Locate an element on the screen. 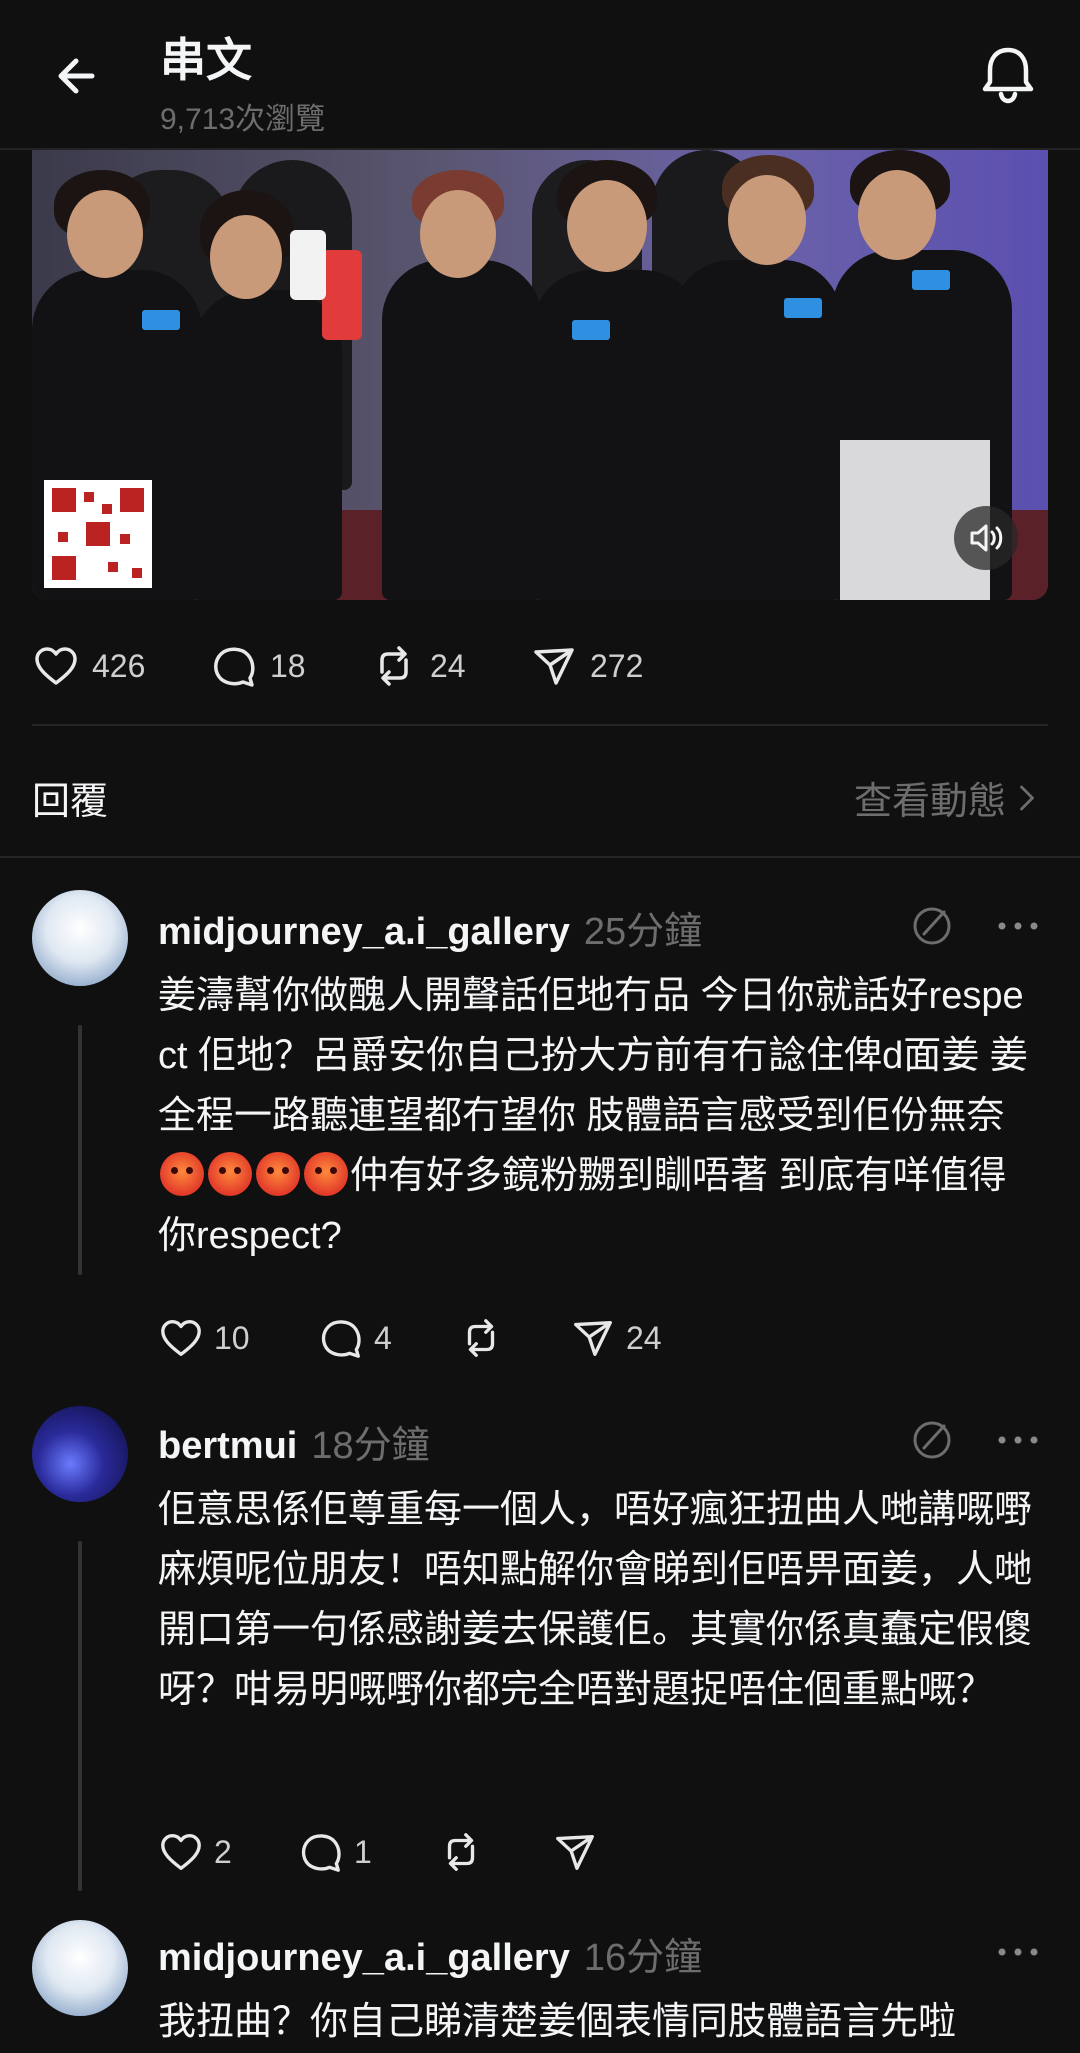  replies-title: 回覆 is located at coordinates (70, 802).